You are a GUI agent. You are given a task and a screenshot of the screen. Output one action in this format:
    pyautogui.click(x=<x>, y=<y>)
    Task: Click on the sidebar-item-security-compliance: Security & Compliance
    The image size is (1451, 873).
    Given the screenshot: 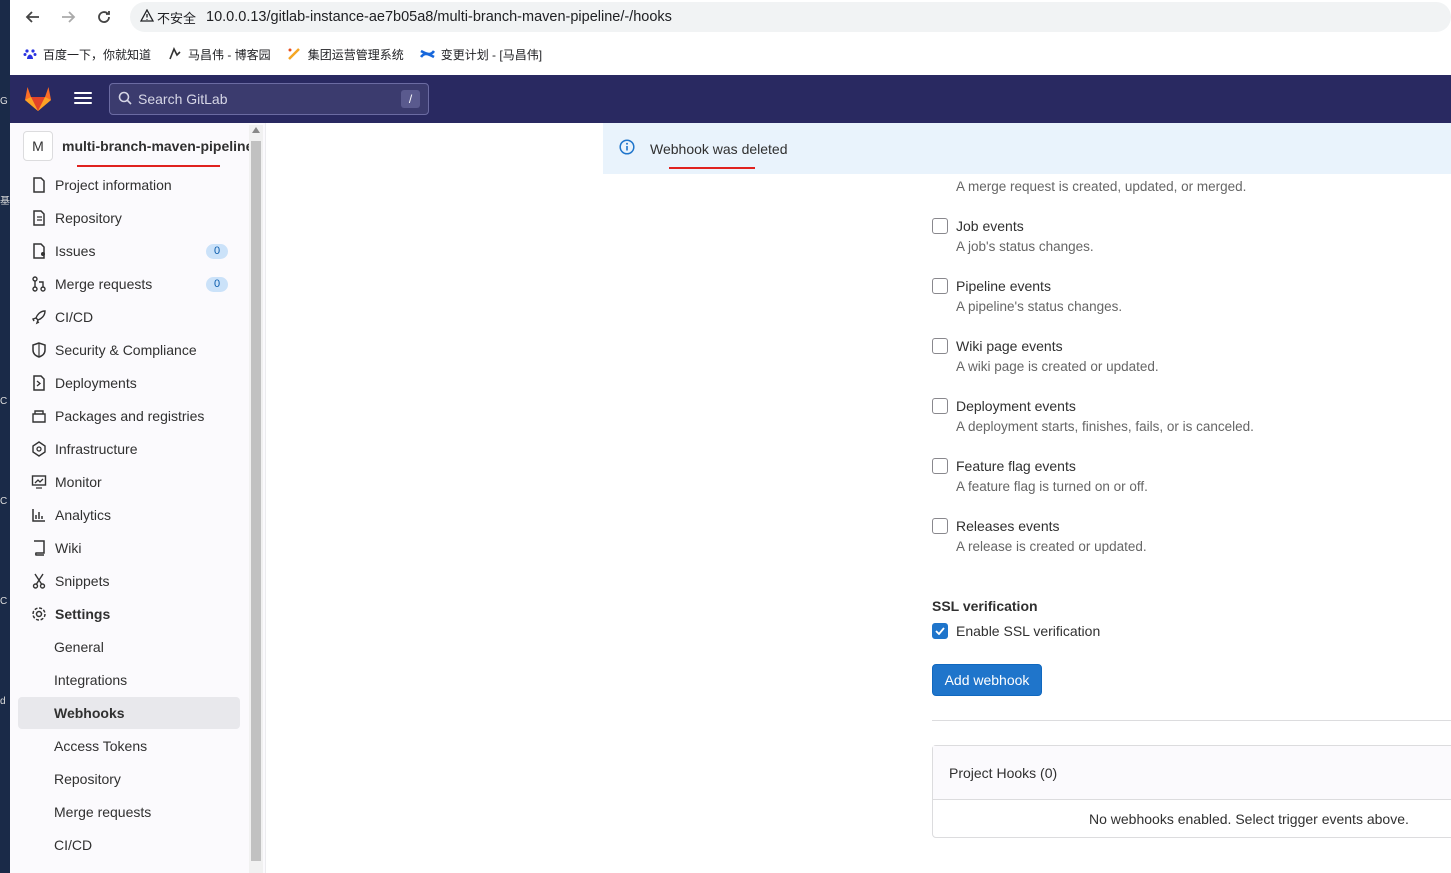 What is the action you would take?
    pyautogui.click(x=129, y=350)
    